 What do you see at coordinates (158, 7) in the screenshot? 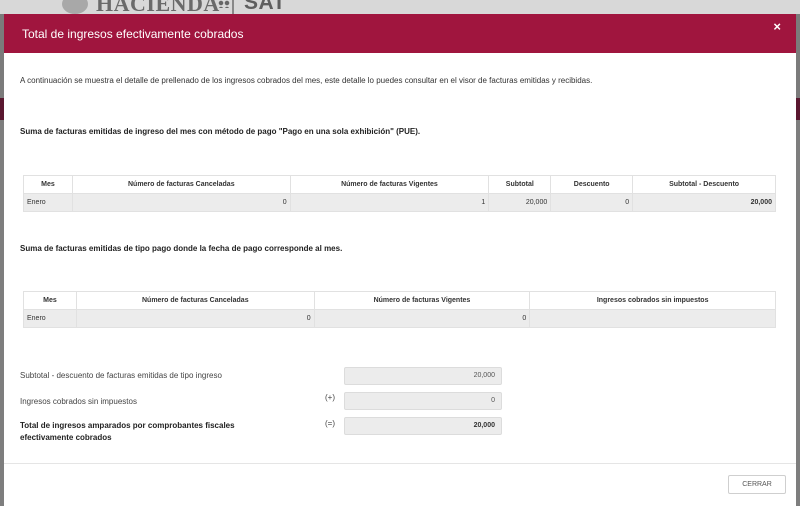
I see `hacienda-logo: HACIENDA` at bounding box center [158, 7].